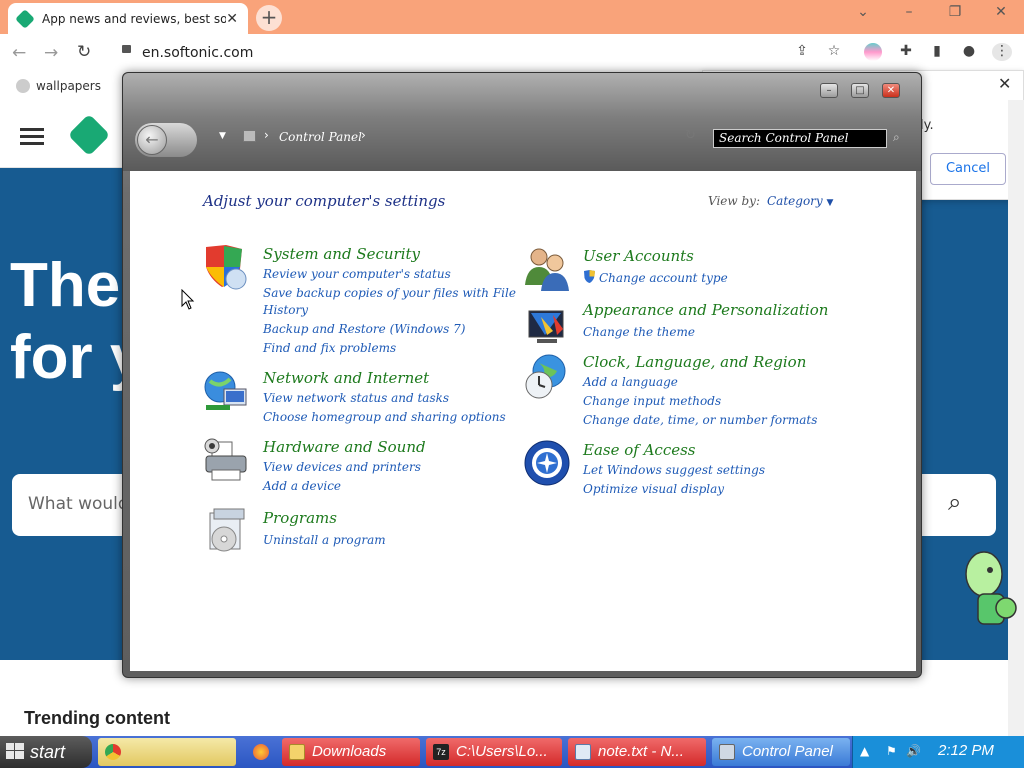  What do you see at coordinates (68, 86) in the screenshot?
I see `bookmark-label: wallpapers` at bounding box center [68, 86].